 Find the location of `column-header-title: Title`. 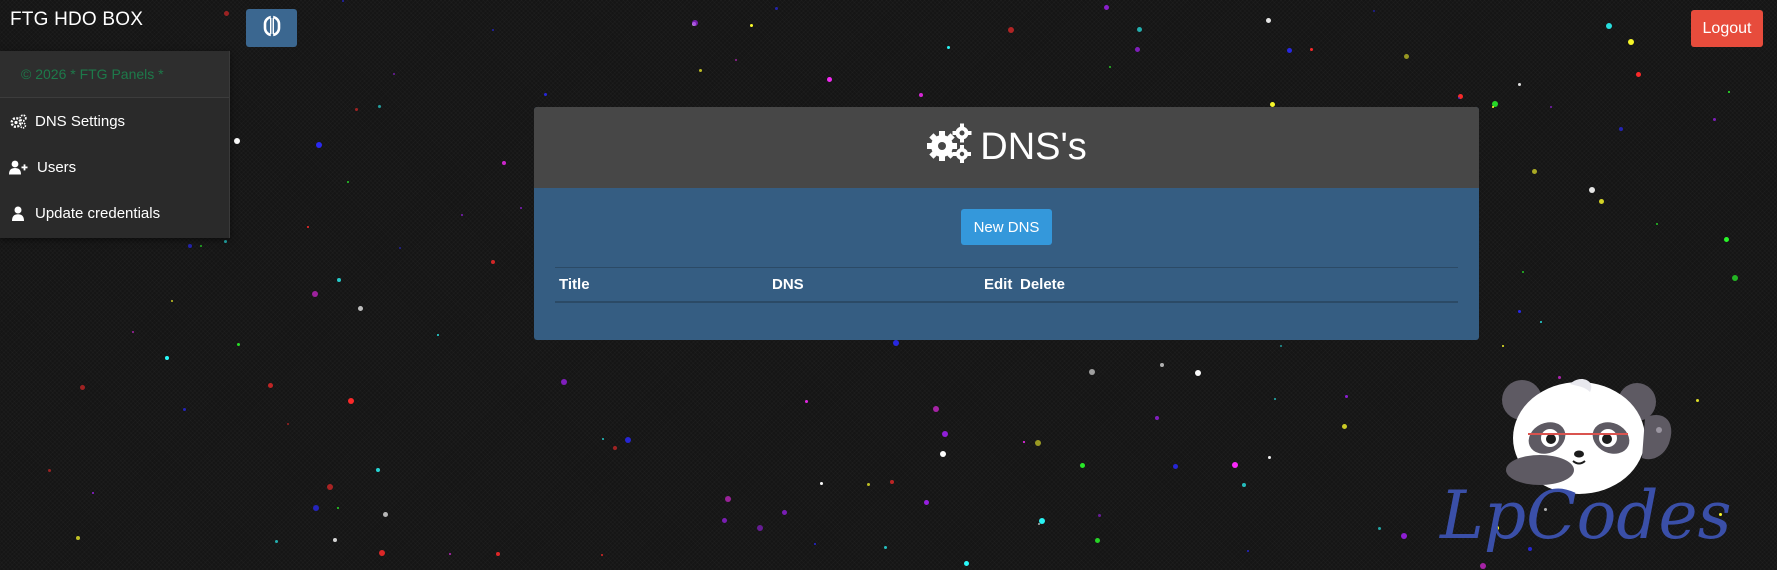

column-header-title: Title is located at coordinates (574, 284).